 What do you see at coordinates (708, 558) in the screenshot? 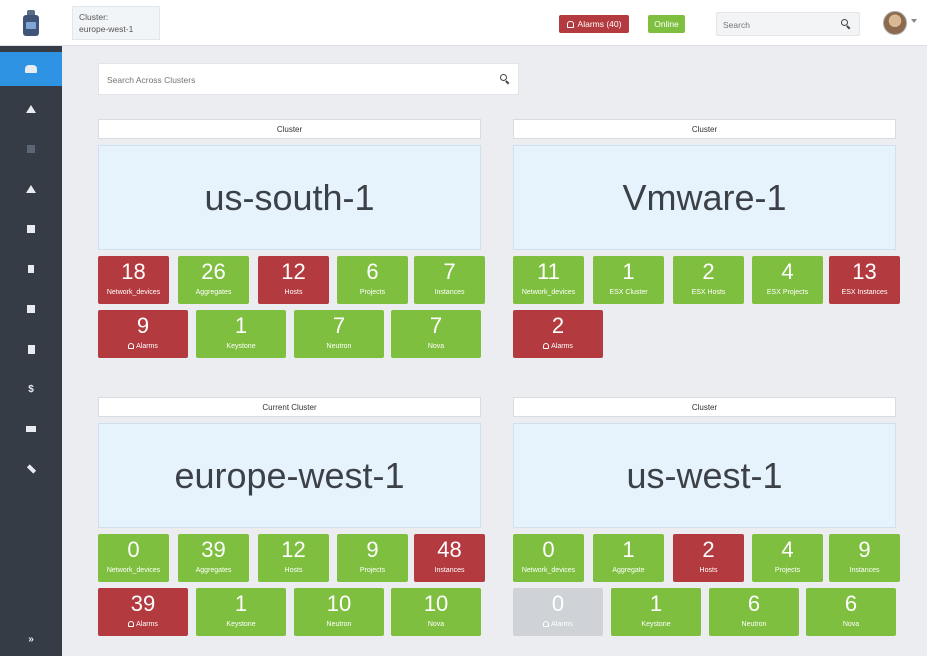
I see `metric-tile-hosts: 2 Hosts` at bounding box center [708, 558].